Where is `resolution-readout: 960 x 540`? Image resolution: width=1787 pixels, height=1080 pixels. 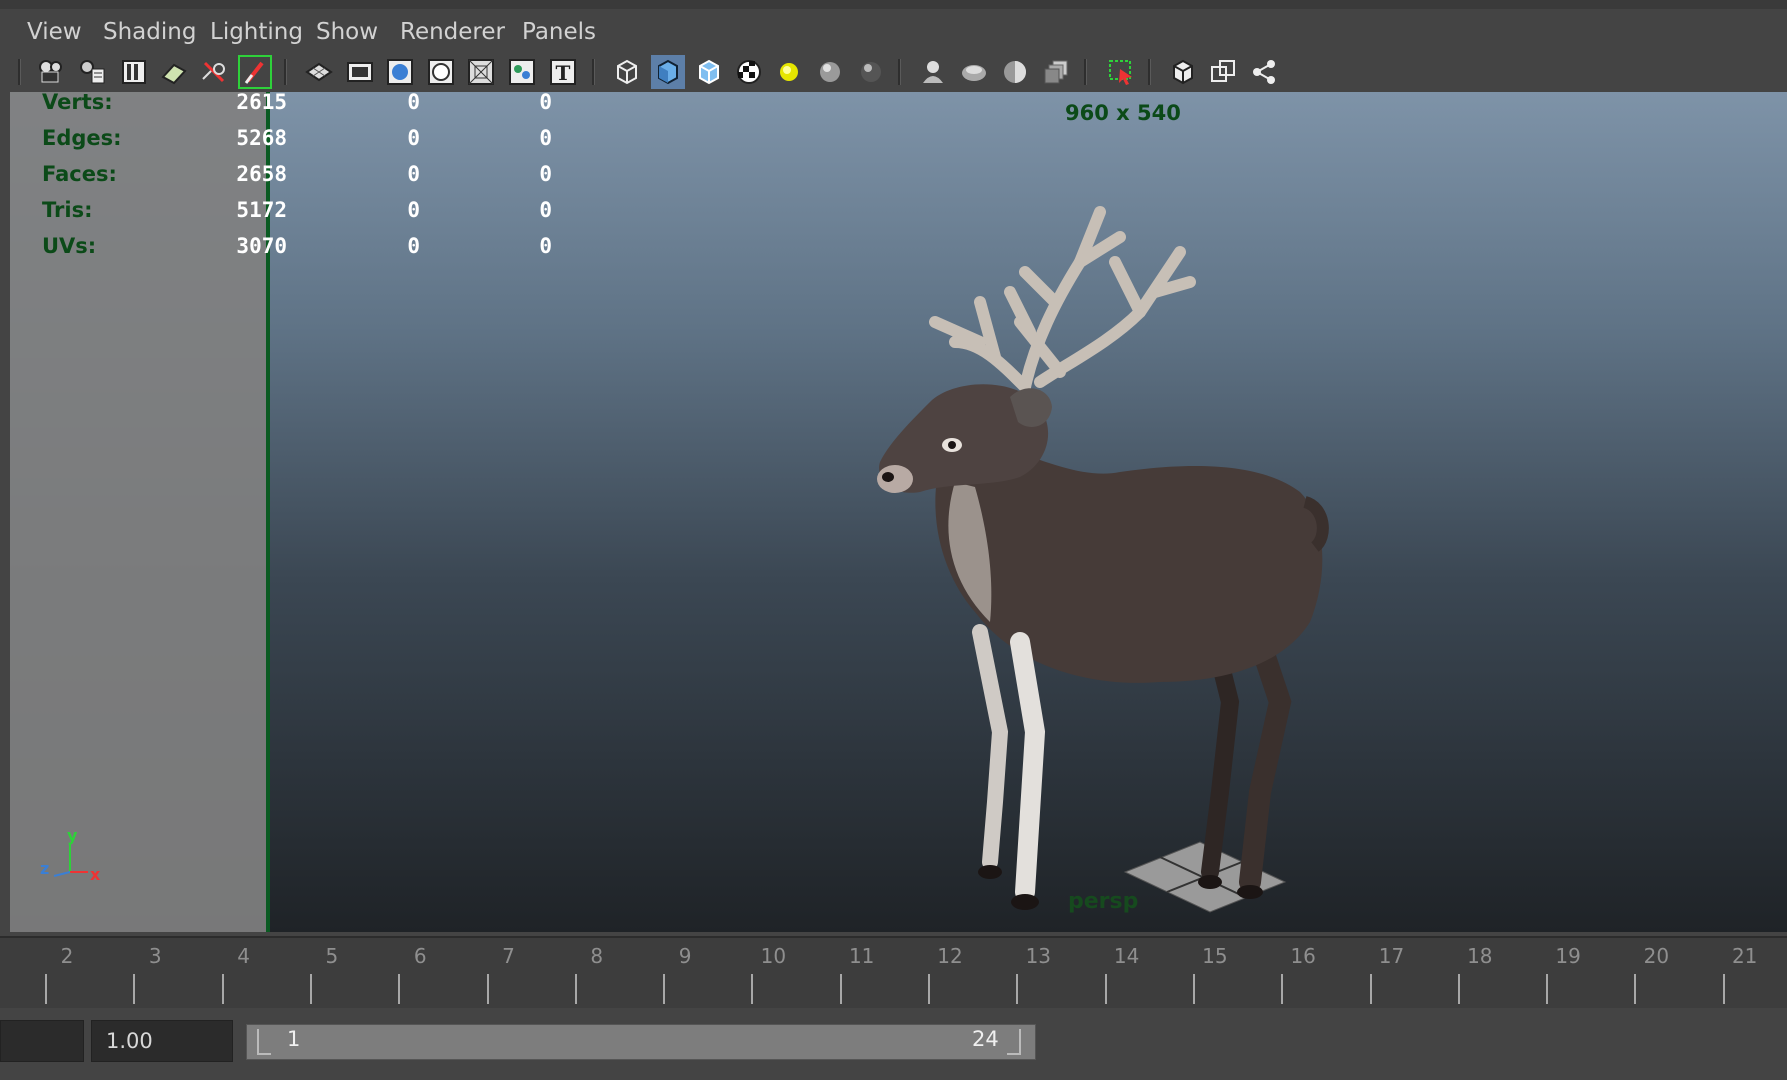
resolution-readout: 960 x 540 is located at coordinates (1123, 113).